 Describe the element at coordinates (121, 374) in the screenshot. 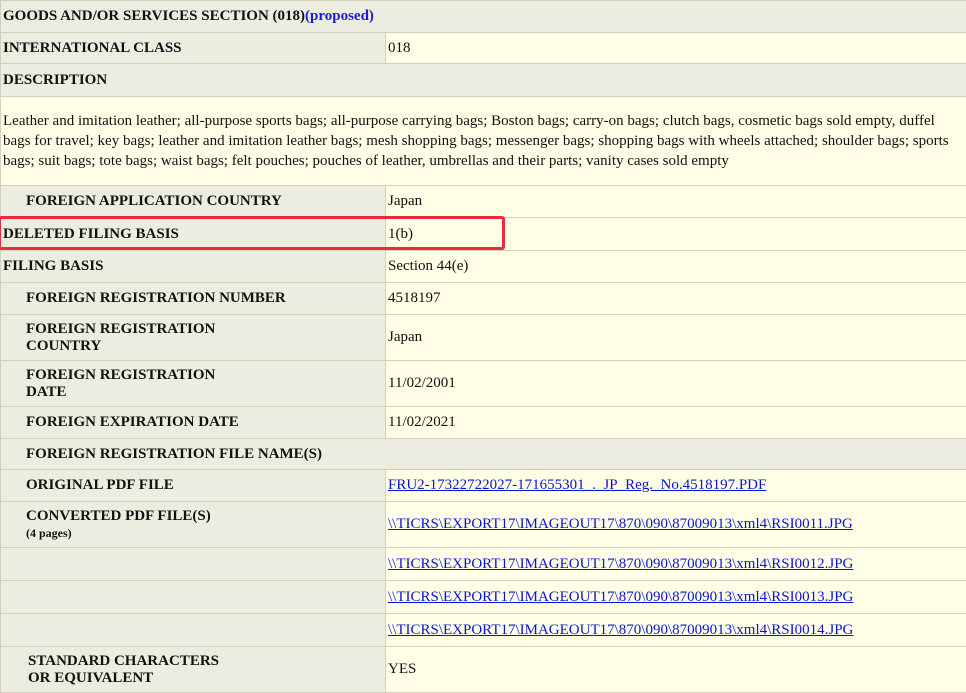

I see `foreign-registration-date-label-line1: FOREIGN REGISTRATION` at that location.